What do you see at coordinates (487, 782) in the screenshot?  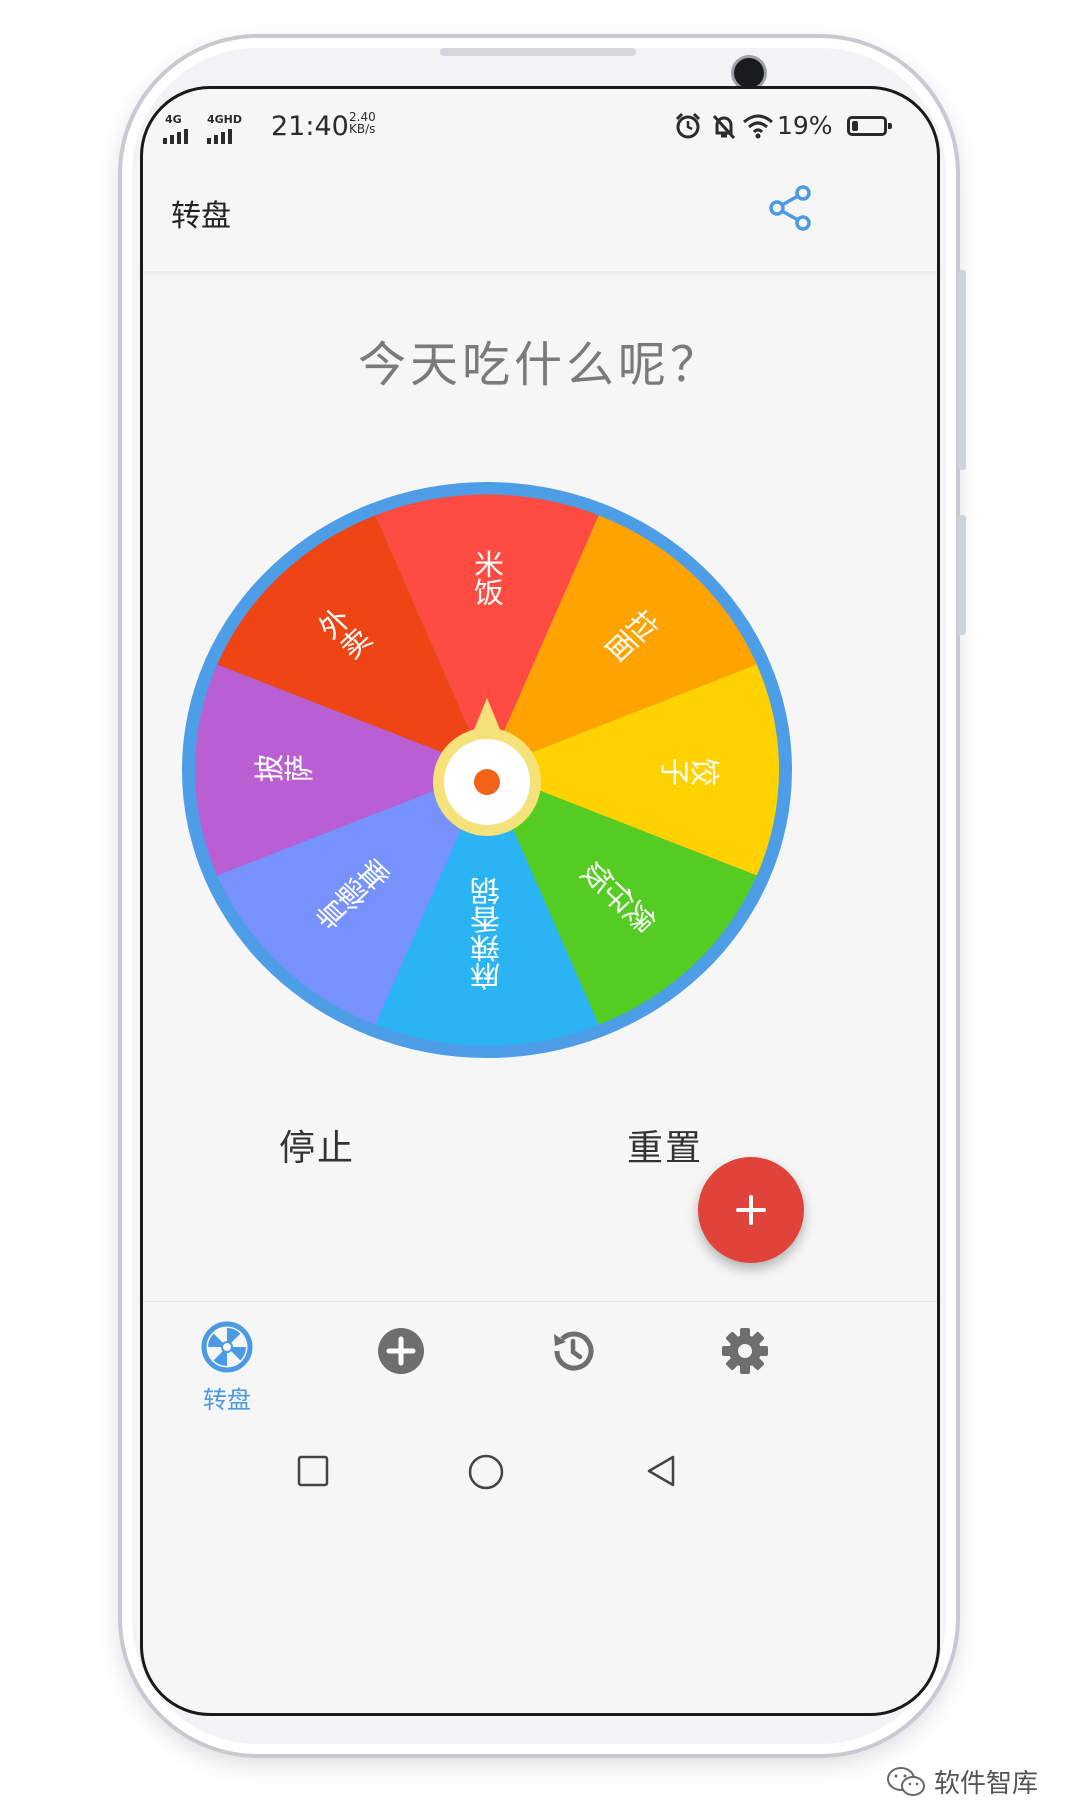 I see `wheel-center-dot` at bounding box center [487, 782].